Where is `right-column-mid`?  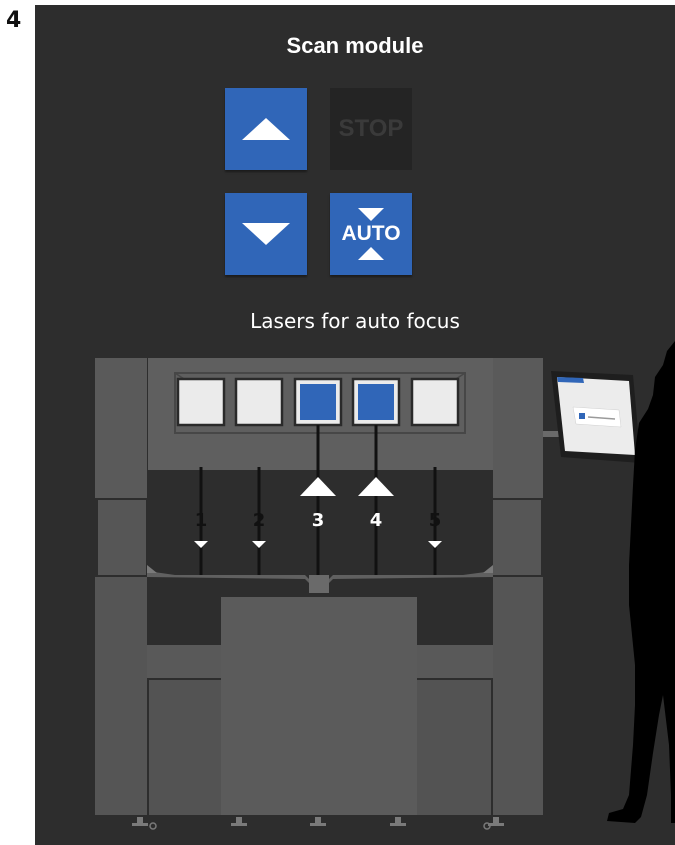
right-column-mid is located at coordinates (517, 537).